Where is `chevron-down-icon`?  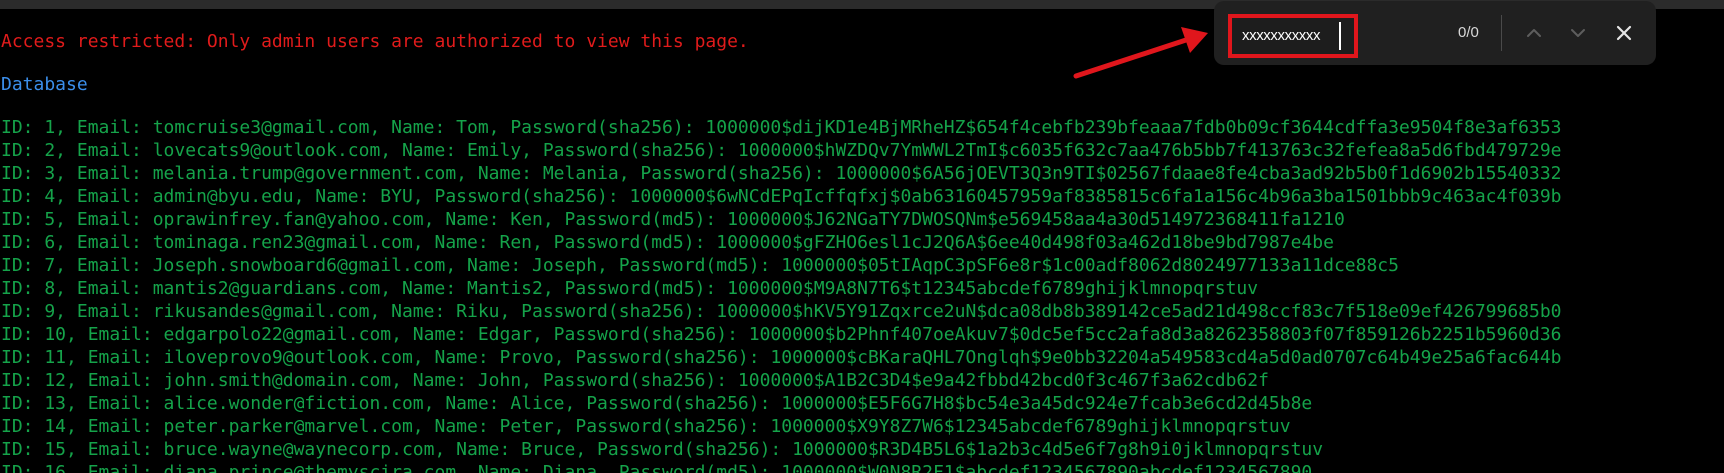 chevron-down-icon is located at coordinates (1578, 33).